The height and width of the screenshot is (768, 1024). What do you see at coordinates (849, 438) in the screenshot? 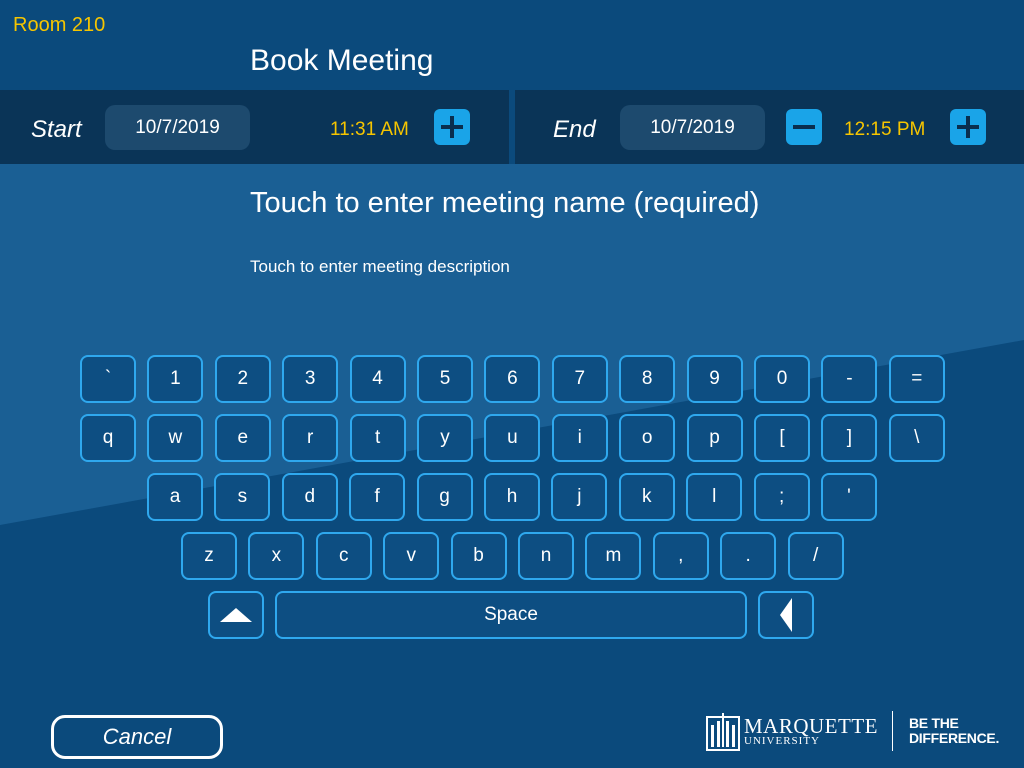
I see `key-right-bracket: ]` at bounding box center [849, 438].